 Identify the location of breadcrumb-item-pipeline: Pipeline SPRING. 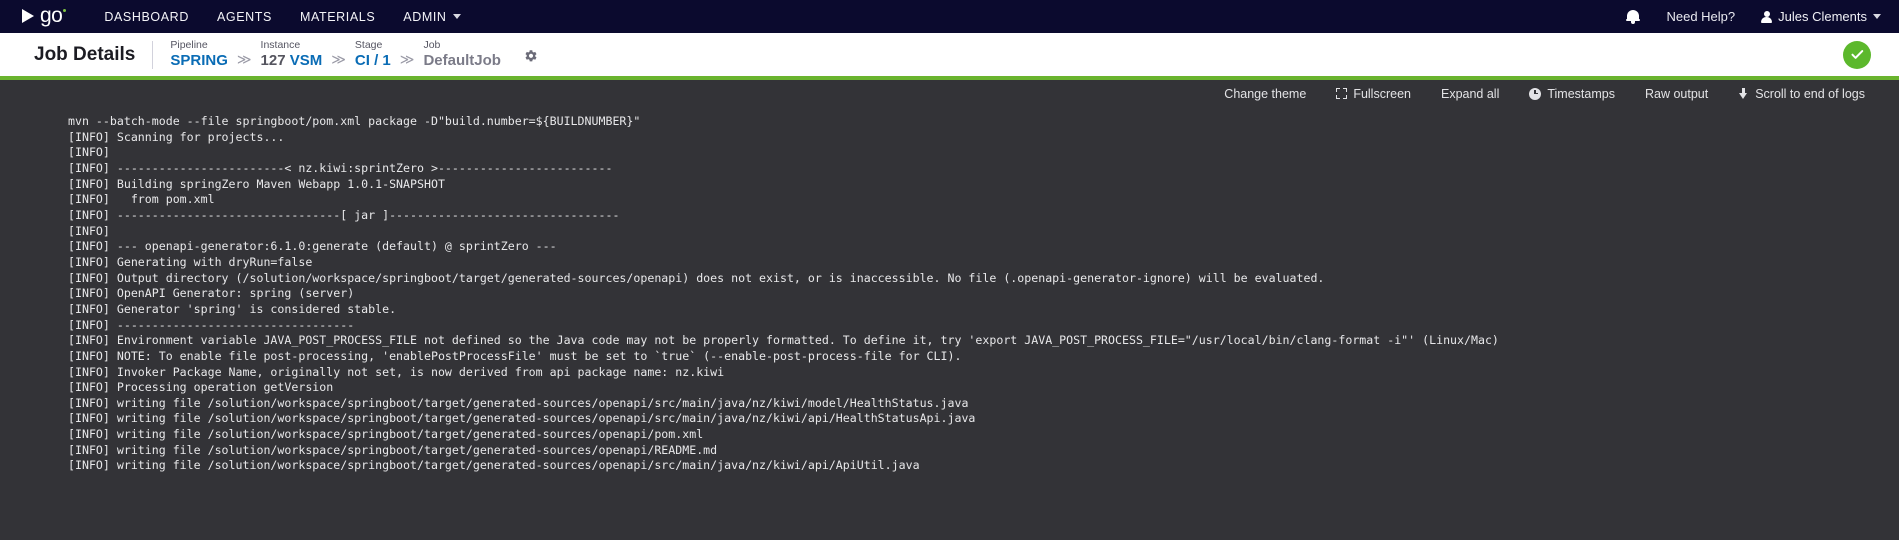
(199, 54).